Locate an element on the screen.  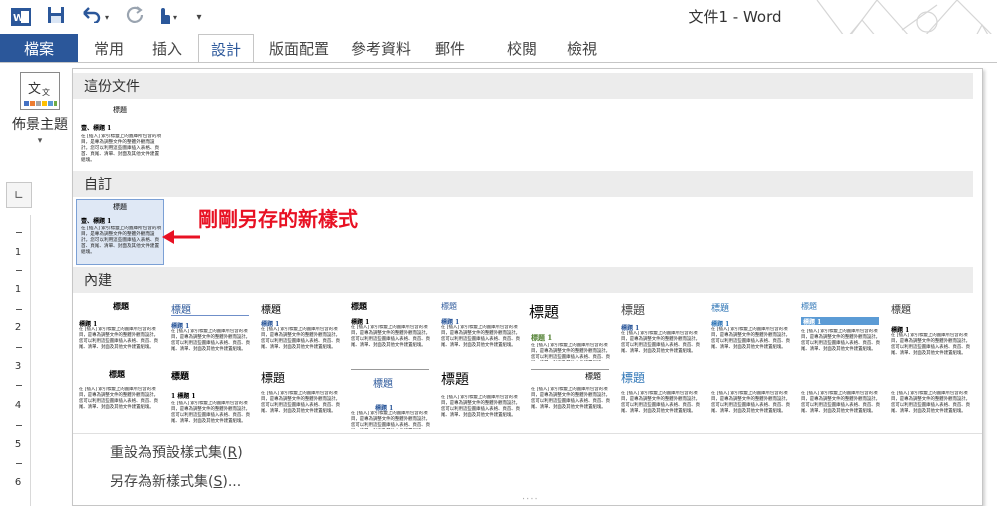
save-as-text: 另存為新樣式集( is located at coordinates (162, 482).